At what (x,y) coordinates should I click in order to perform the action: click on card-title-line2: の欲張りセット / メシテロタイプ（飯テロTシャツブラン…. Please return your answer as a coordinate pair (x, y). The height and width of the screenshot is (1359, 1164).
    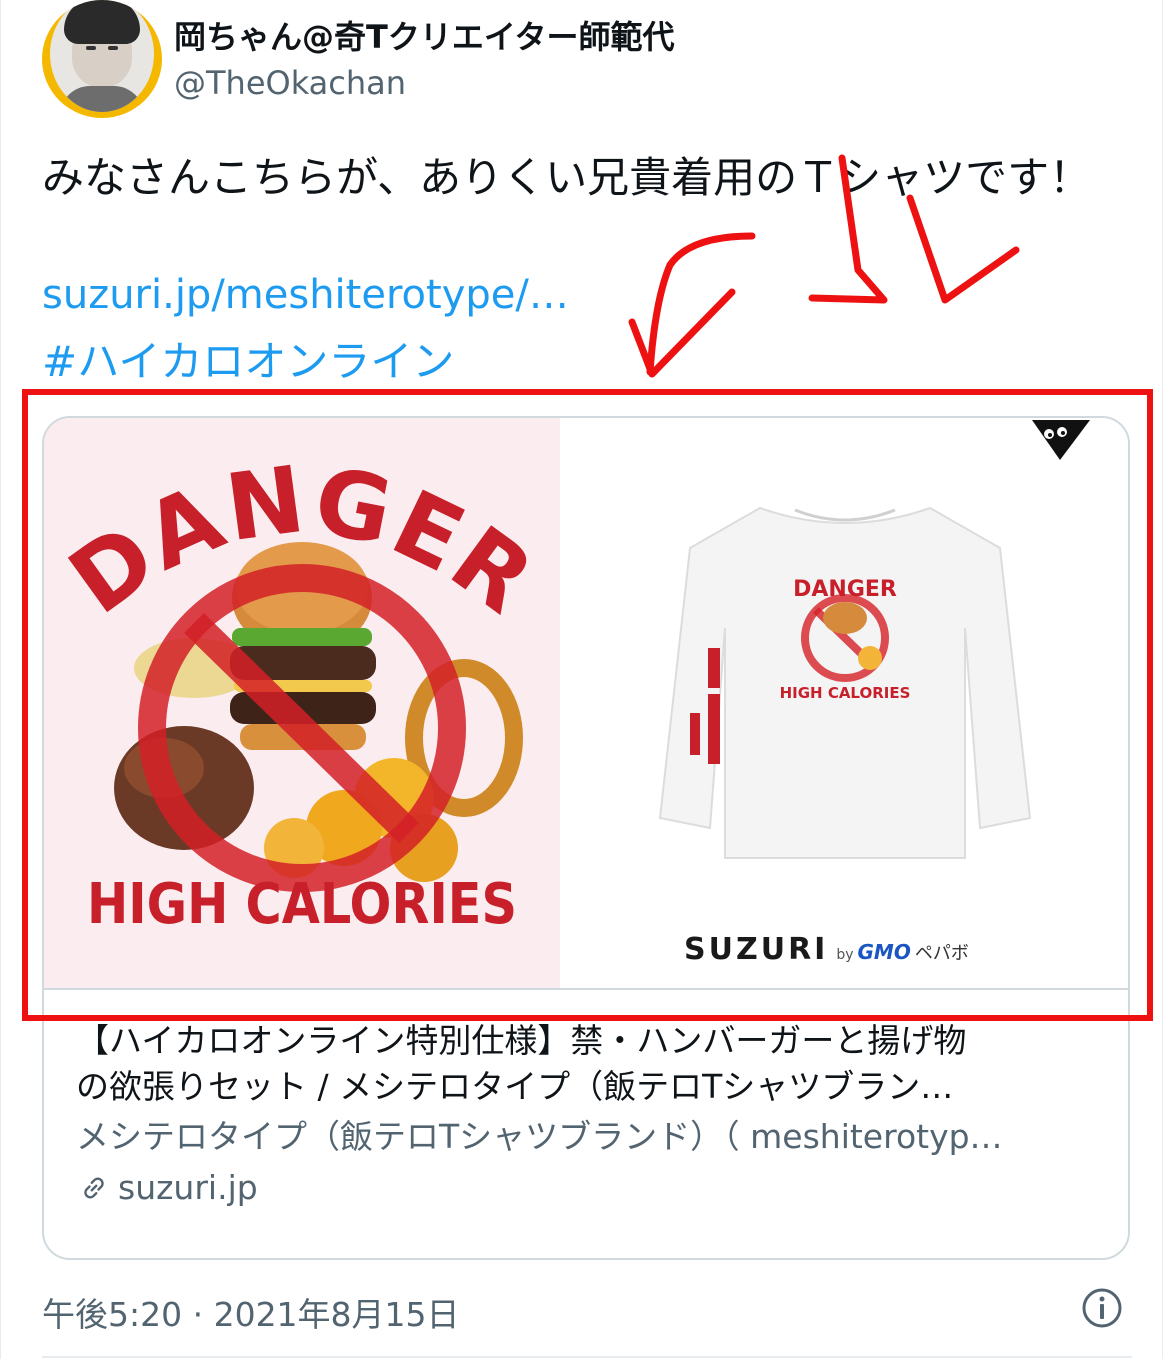
    Looking at the image, I should click on (515, 1086).